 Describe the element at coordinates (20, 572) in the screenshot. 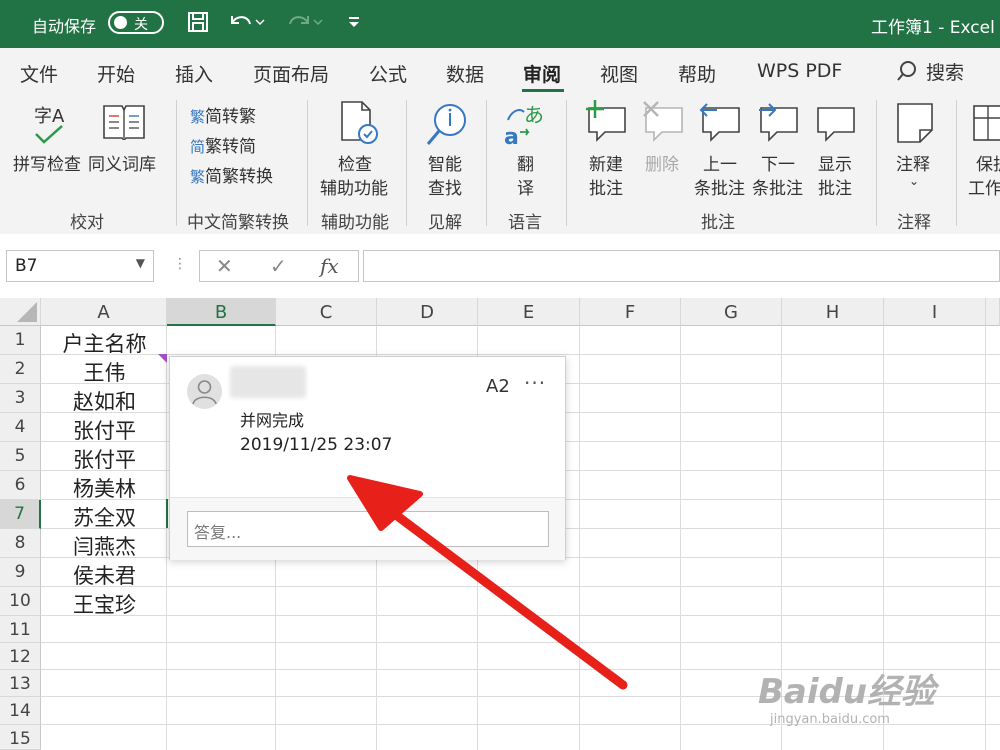

I see `row-header-9: 9` at that location.